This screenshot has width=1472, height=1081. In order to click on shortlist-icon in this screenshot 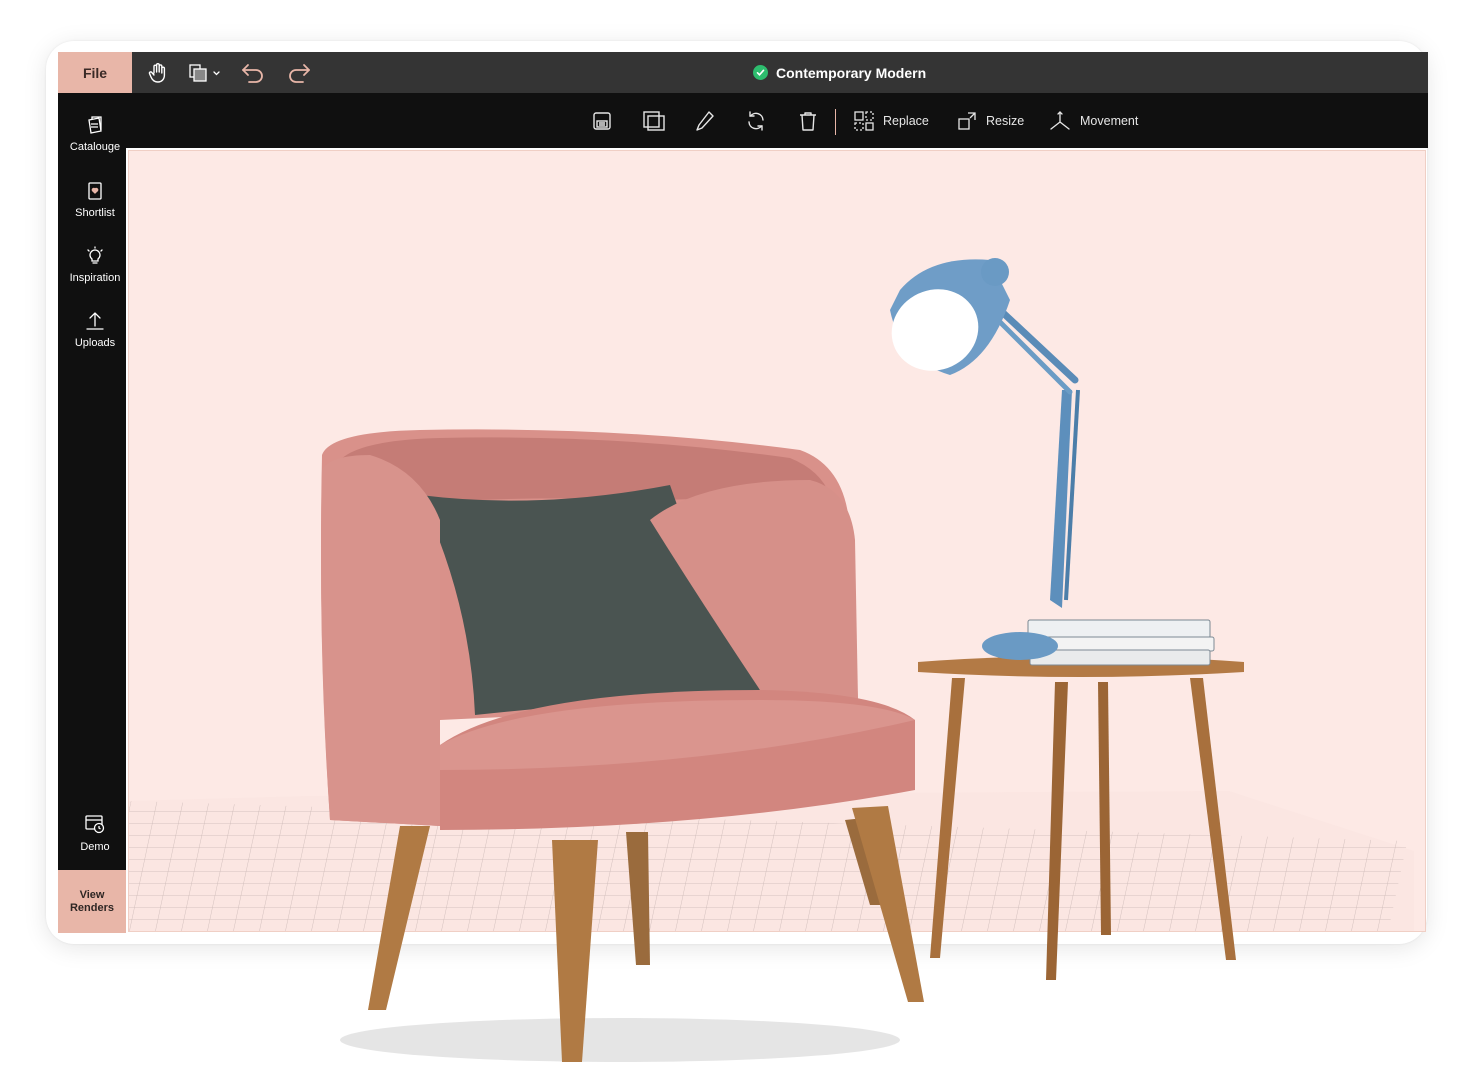, I will do `click(95, 191)`.